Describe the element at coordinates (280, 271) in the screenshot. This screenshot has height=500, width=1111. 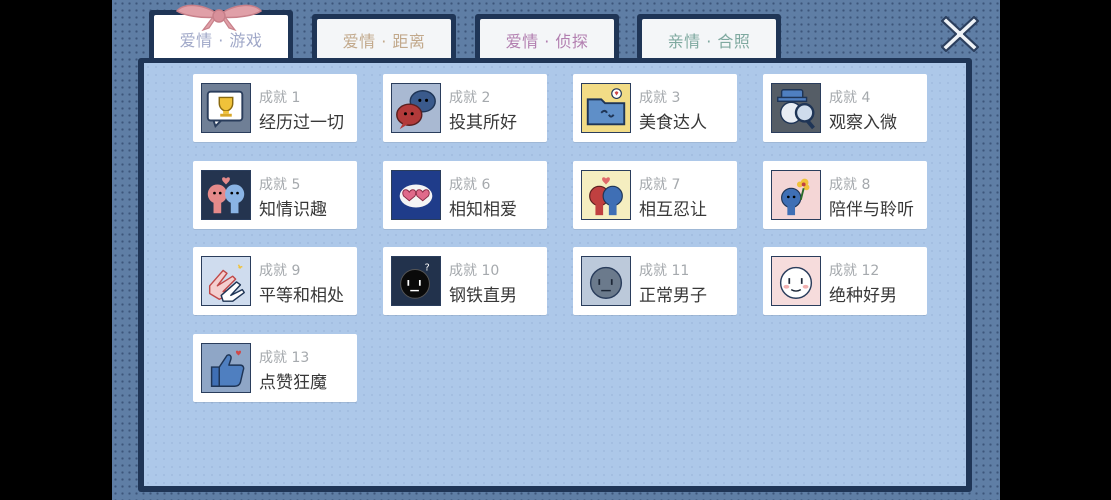
I see `achievement-number: 成就 9` at that location.